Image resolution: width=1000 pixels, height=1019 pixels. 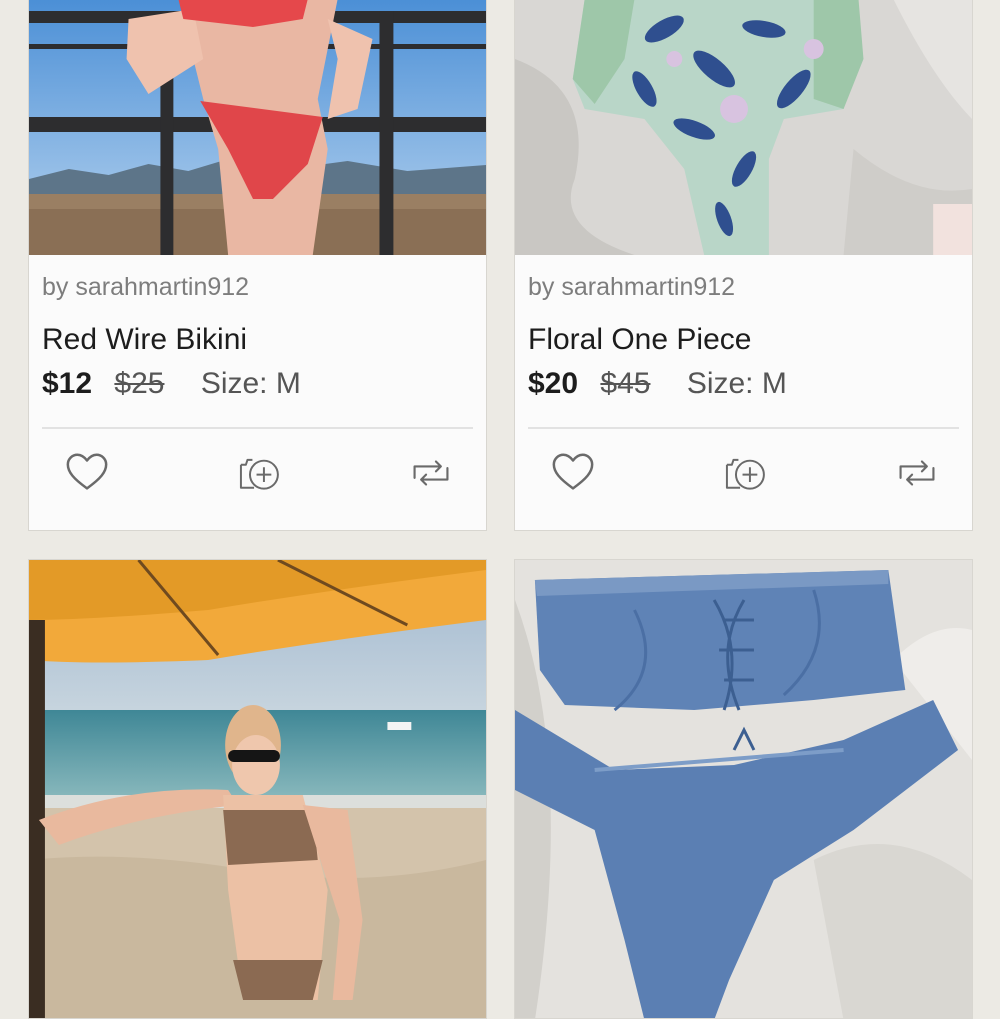 What do you see at coordinates (657, 384) in the screenshot?
I see `price-row: $20 $45 Size: M` at bounding box center [657, 384].